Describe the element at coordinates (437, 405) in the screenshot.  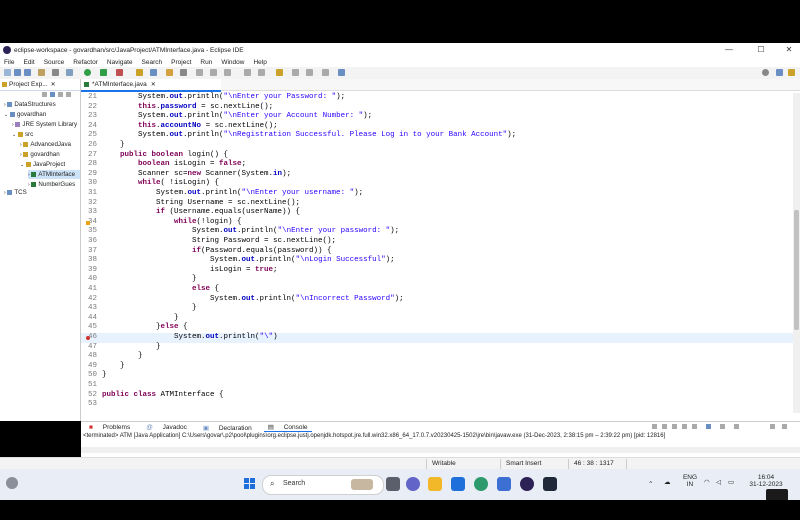
I see `code-line: 53` at that location.